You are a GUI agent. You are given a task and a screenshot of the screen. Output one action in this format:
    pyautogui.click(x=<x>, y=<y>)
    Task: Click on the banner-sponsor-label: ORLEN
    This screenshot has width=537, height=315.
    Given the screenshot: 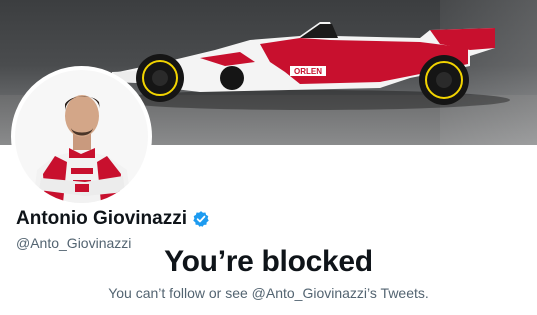 What is the action you would take?
    pyautogui.click(x=308, y=71)
    